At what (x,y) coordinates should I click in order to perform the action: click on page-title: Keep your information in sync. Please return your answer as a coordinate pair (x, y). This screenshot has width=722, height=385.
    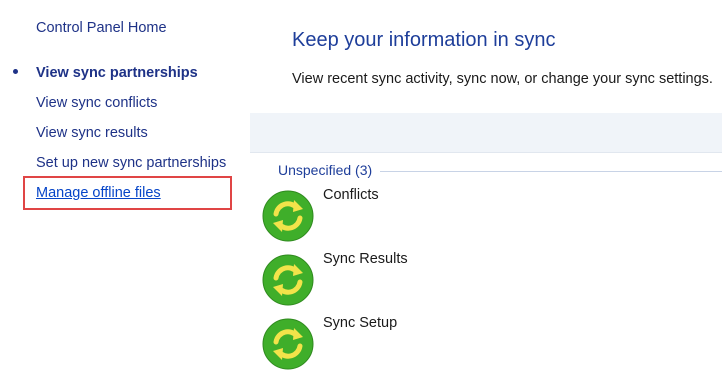
    Looking at the image, I should click on (424, 40).